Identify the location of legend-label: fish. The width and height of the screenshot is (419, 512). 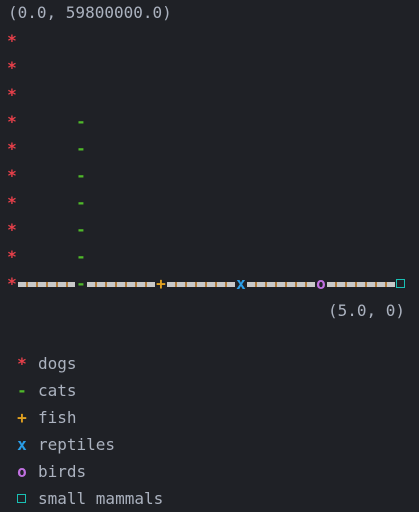
(57, 417).